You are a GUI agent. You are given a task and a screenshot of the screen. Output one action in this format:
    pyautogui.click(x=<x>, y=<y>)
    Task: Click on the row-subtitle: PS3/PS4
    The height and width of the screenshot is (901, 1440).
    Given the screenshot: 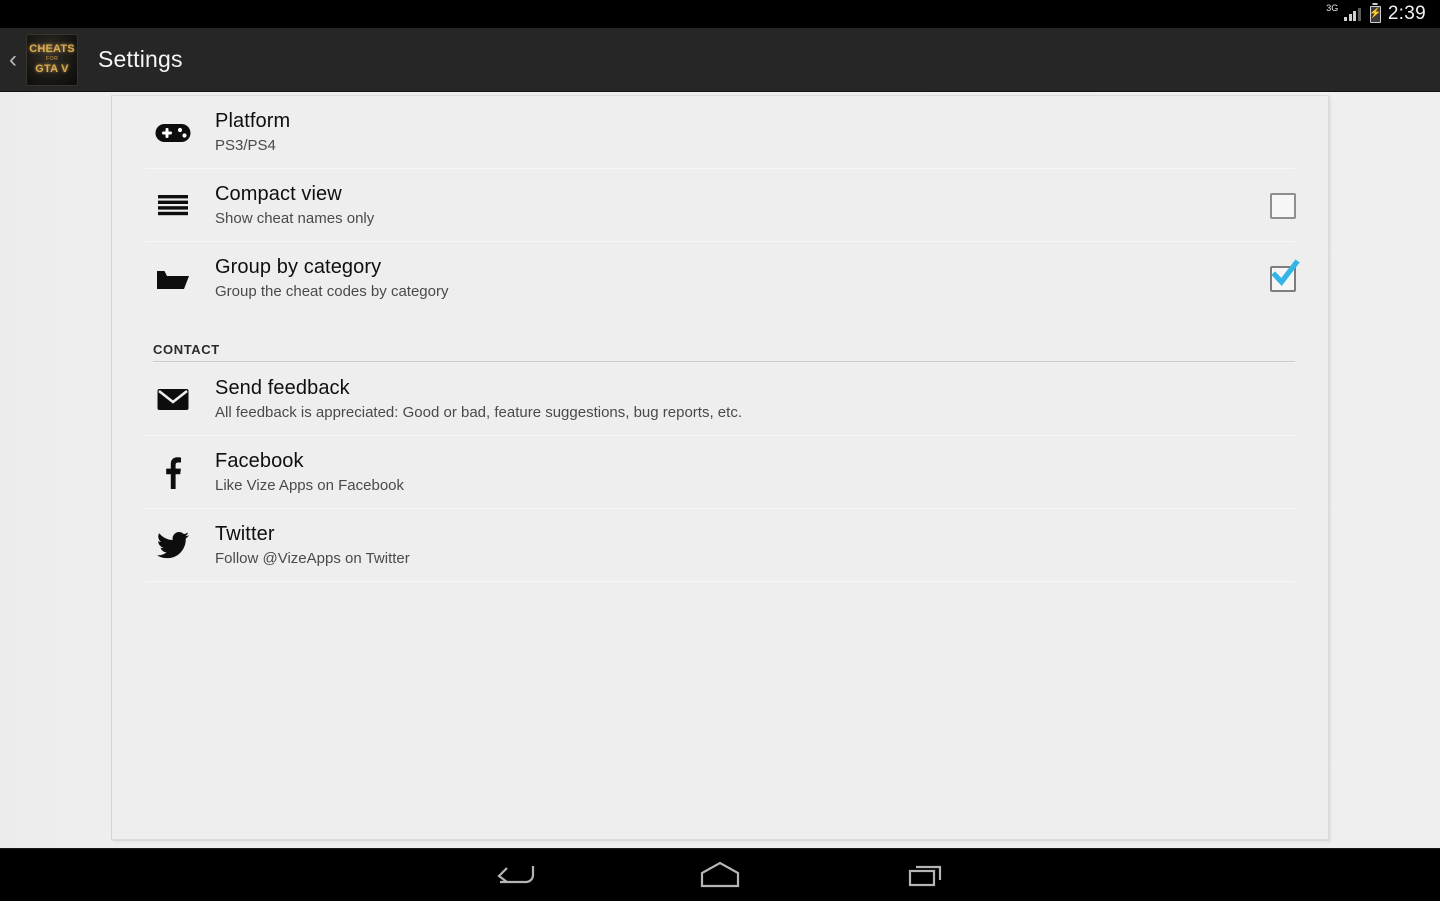 What is the action you would take?
    pyautogui.click(x=245, y=145)
    